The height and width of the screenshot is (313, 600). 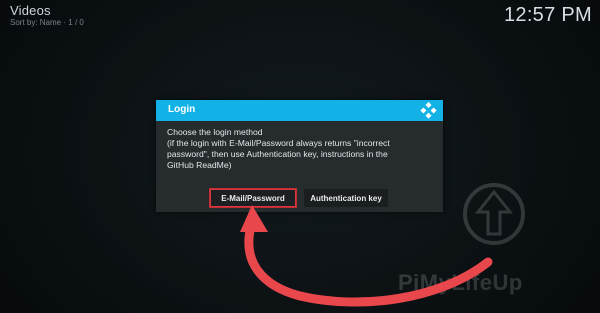 I want to click on sort-info: Sort by: Name · 1 / 0, so click(x=47, y=22).